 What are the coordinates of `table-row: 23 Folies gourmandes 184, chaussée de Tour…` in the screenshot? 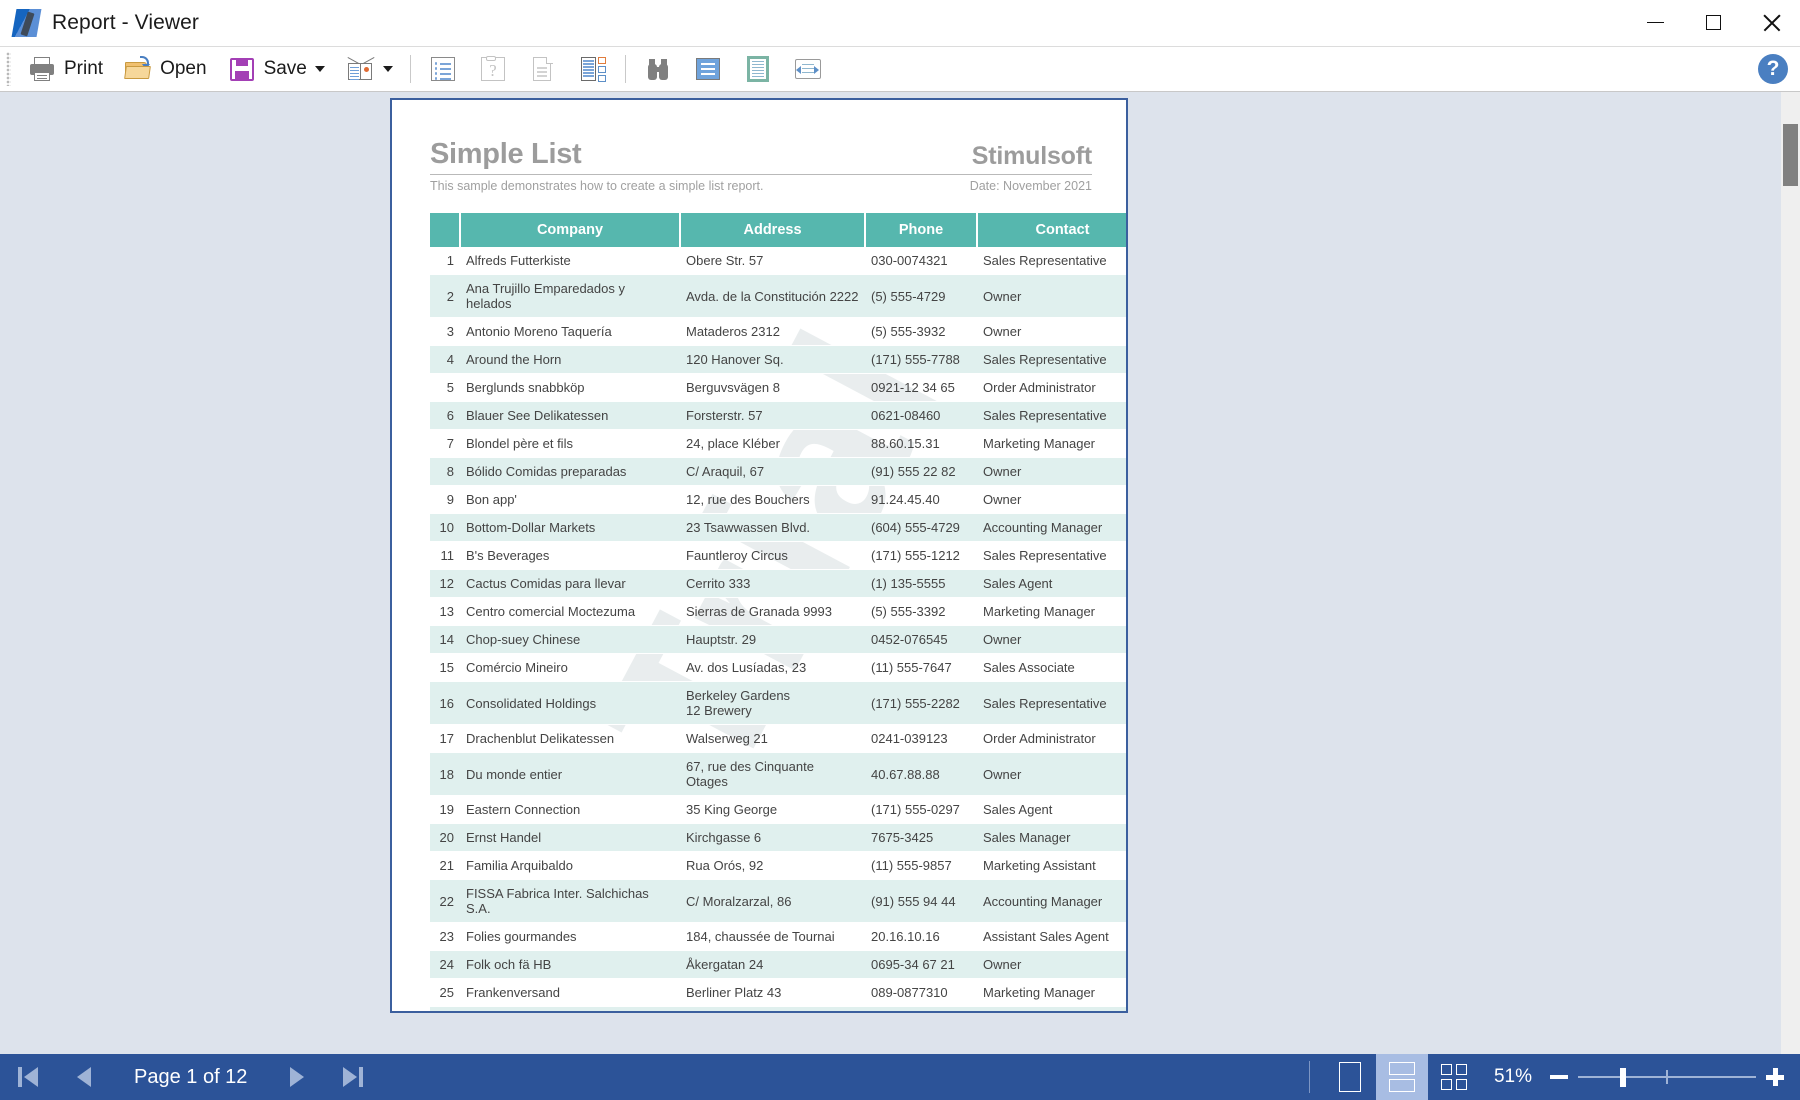 It's located at (778, 936).